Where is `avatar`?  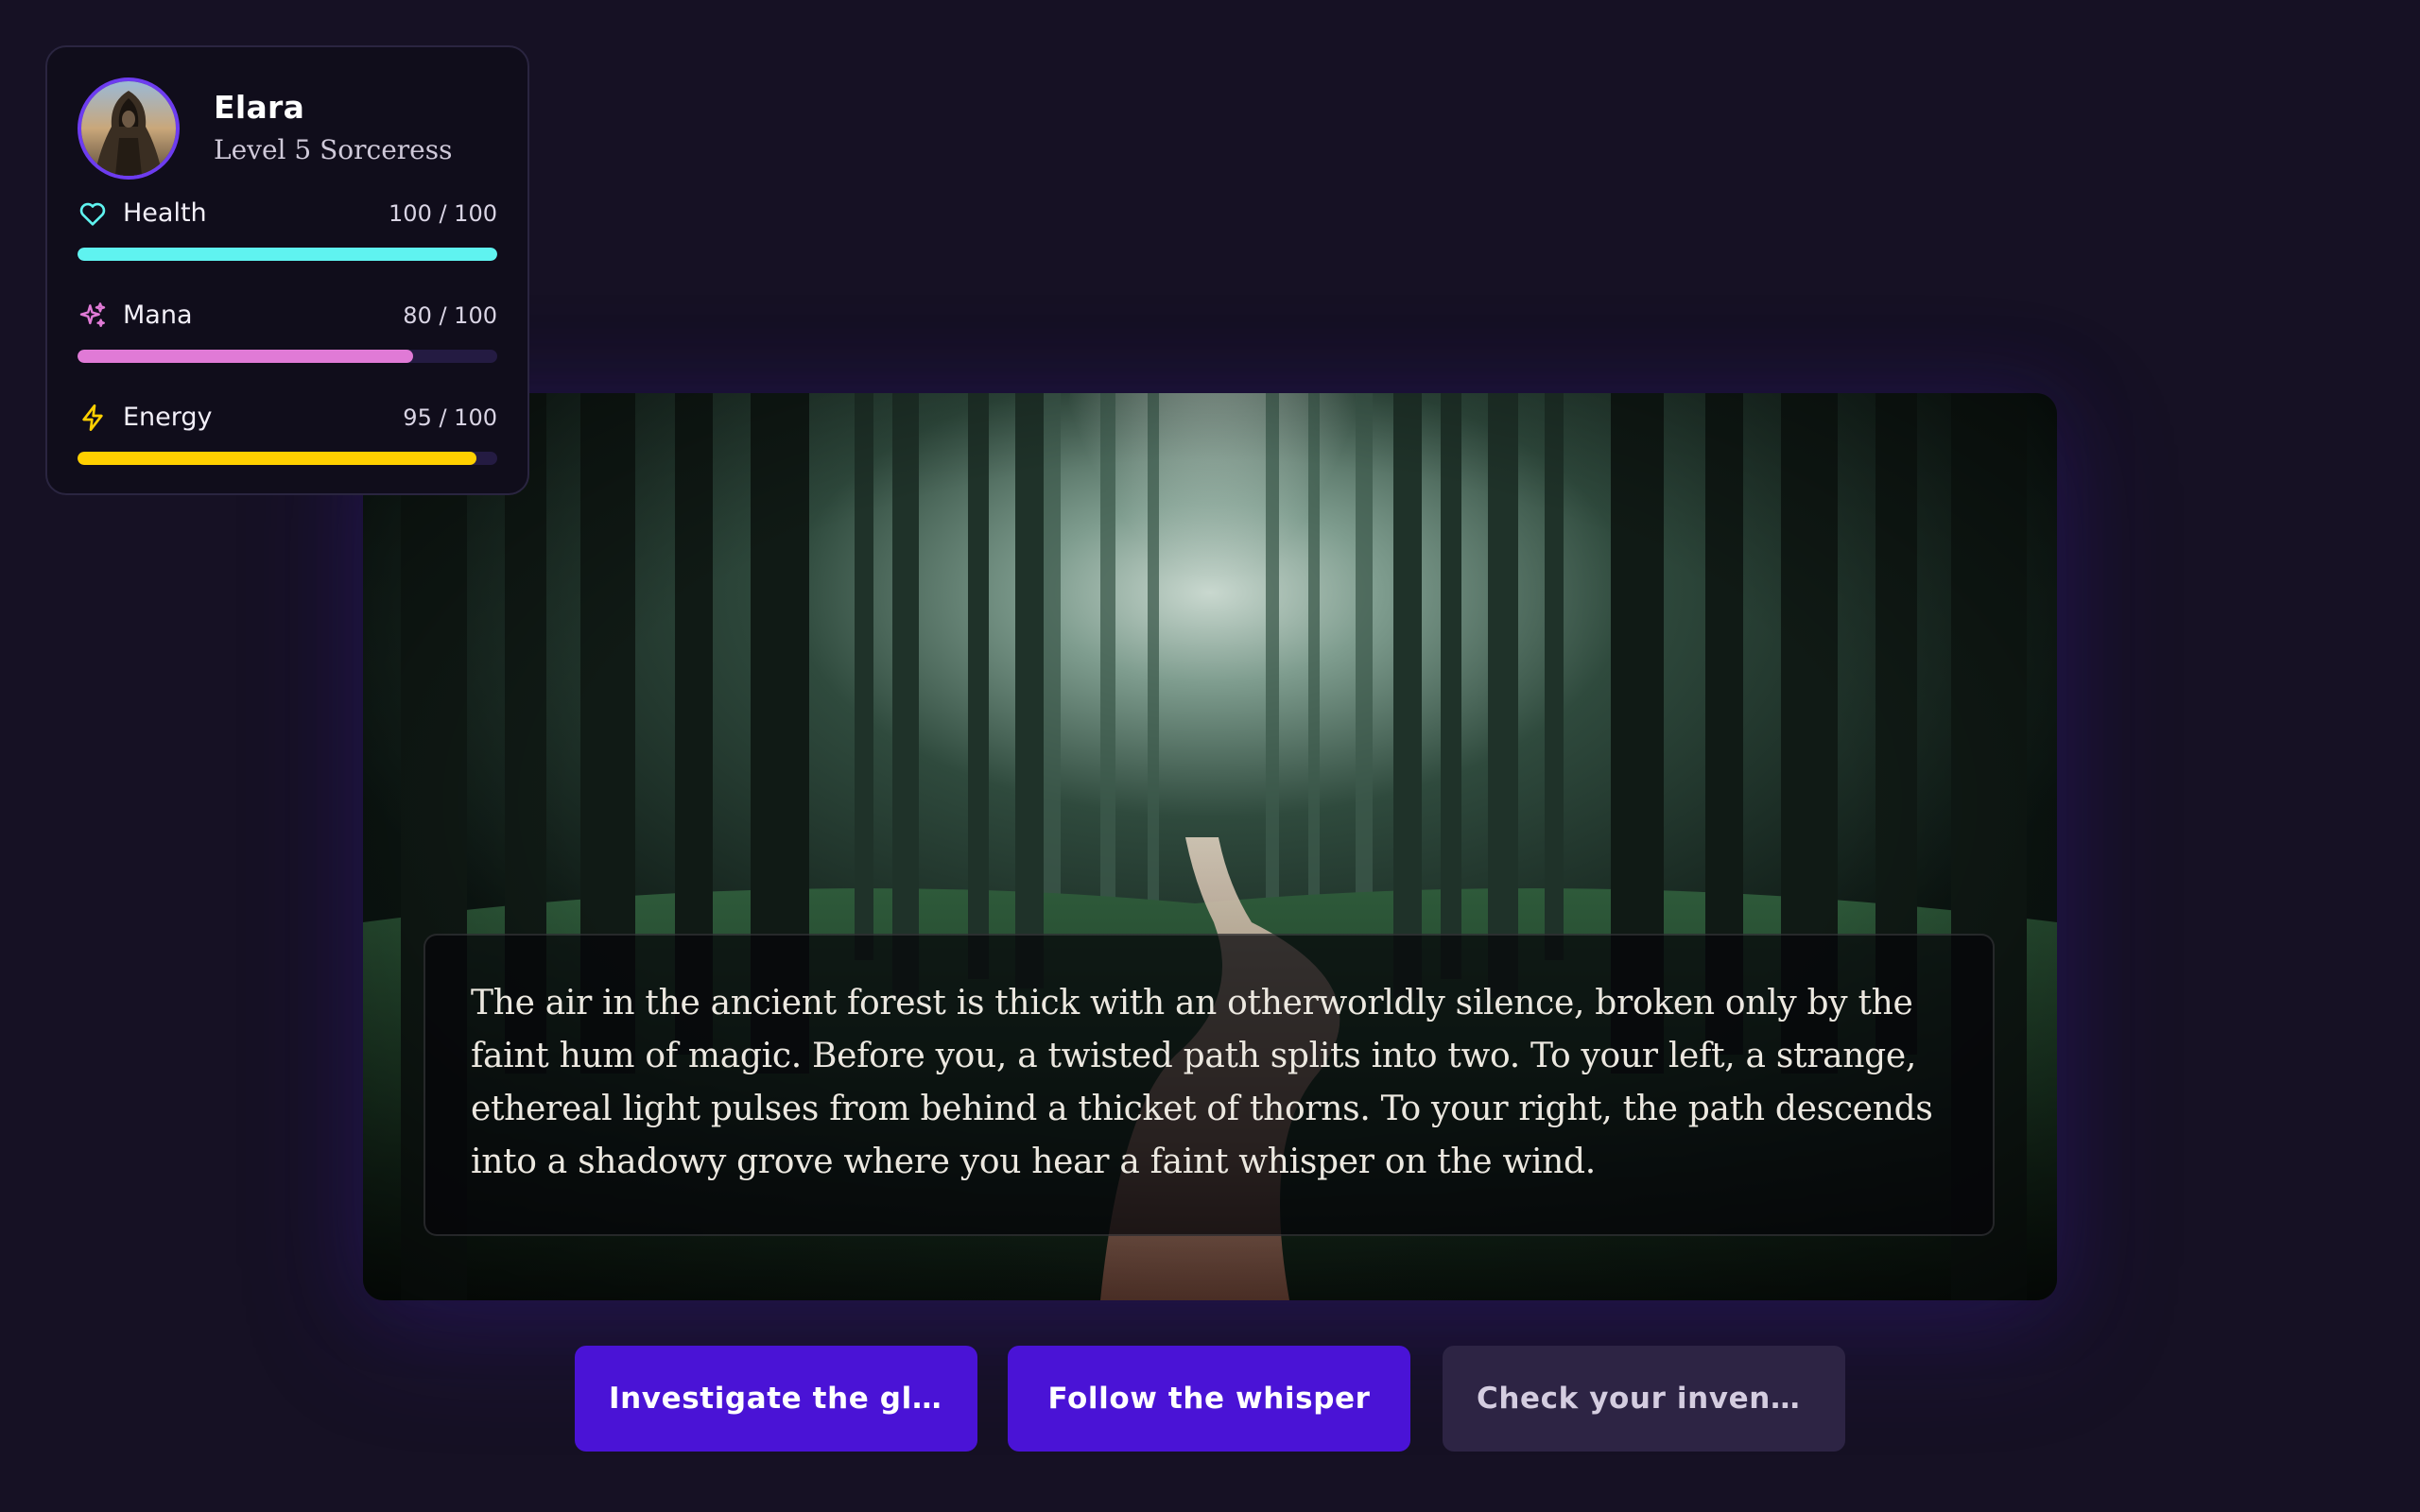 avatar is located at coordinates (129, 128).